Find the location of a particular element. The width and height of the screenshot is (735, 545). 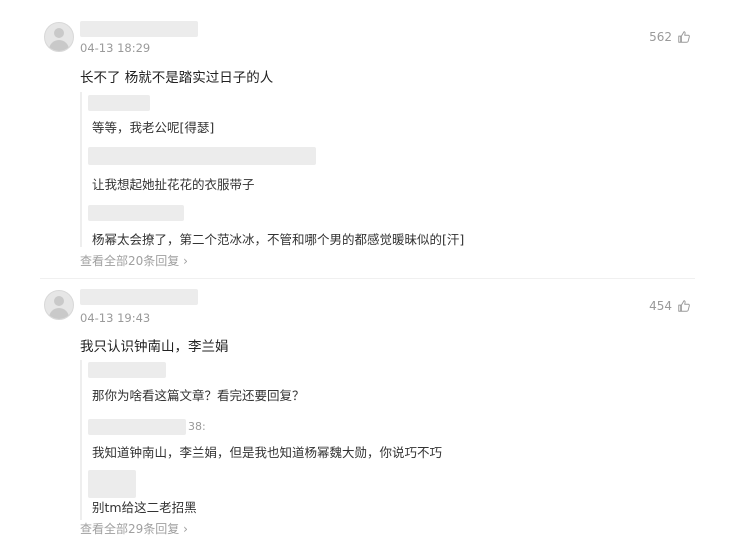

view-all-replies-link: 查看全部20条回复 › is located at coordinates (134, 260).